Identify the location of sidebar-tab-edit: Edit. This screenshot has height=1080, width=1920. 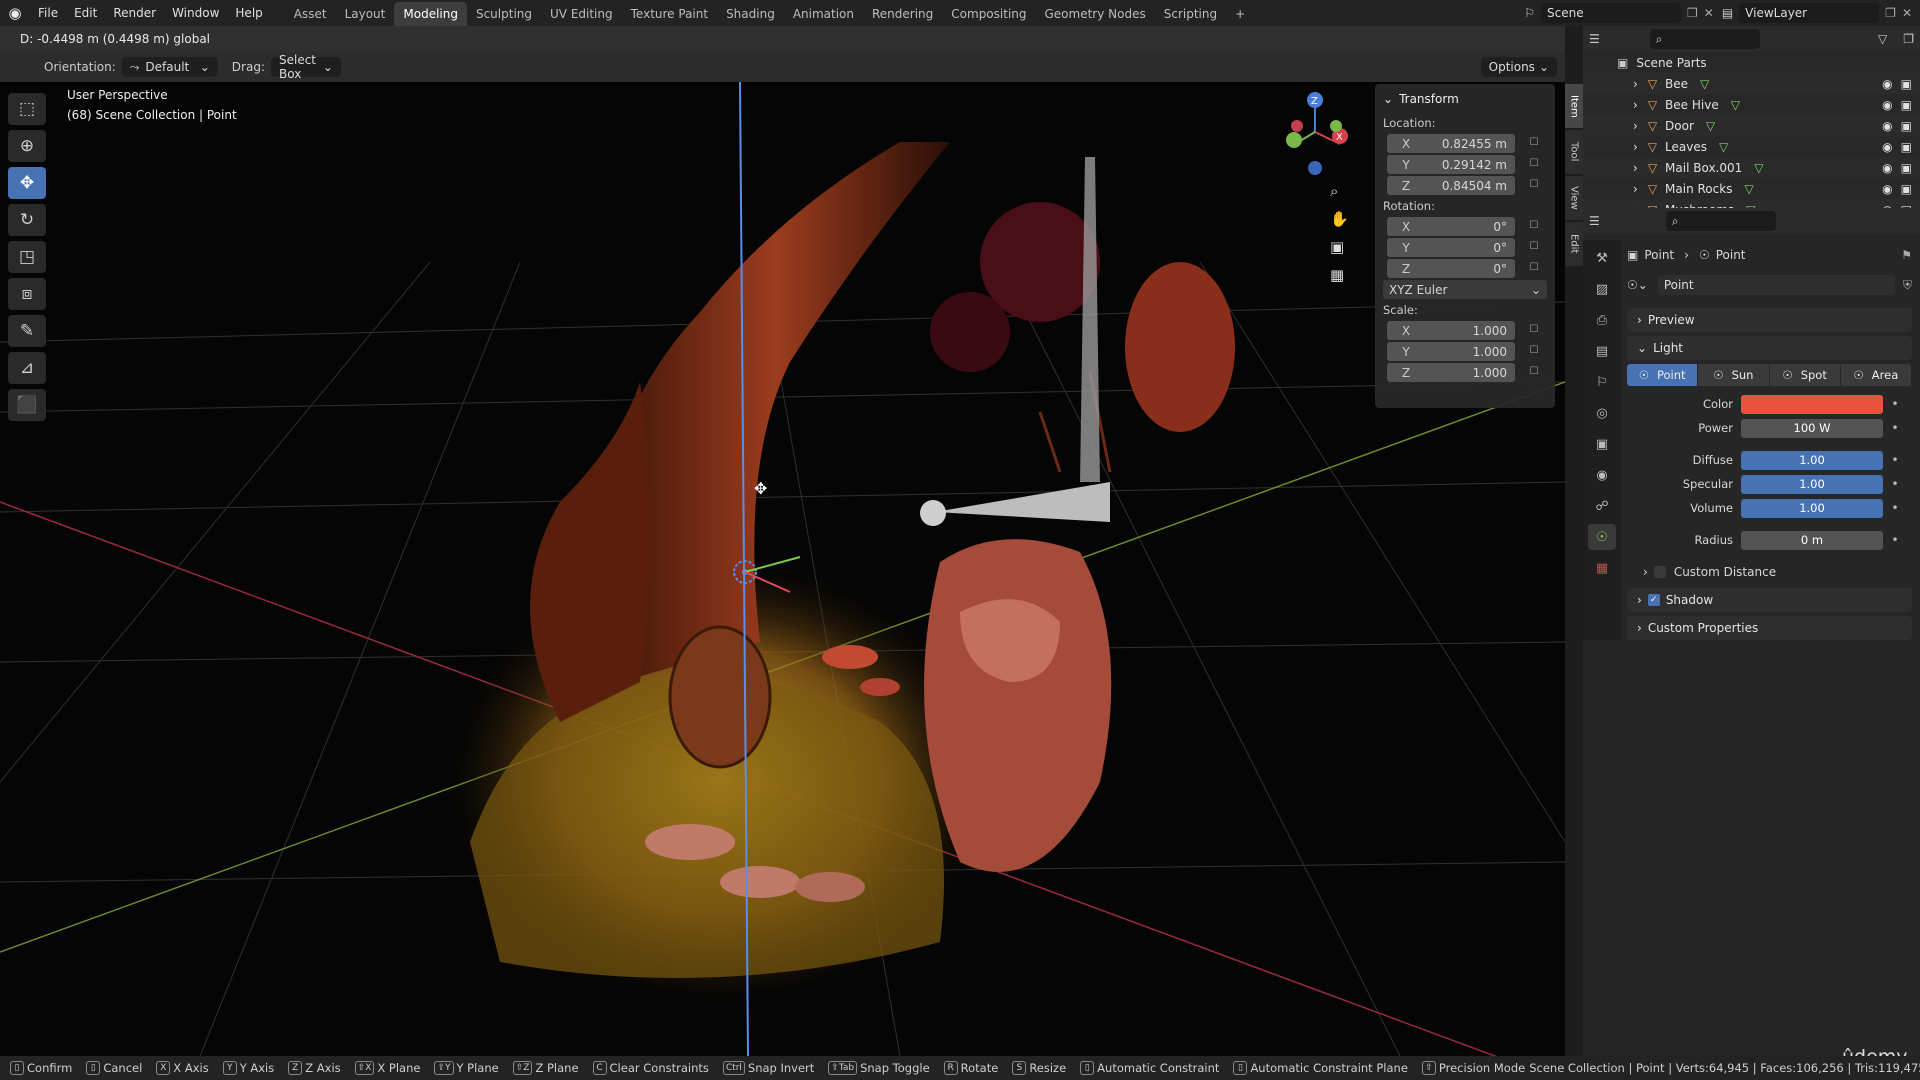
(1574, 244).